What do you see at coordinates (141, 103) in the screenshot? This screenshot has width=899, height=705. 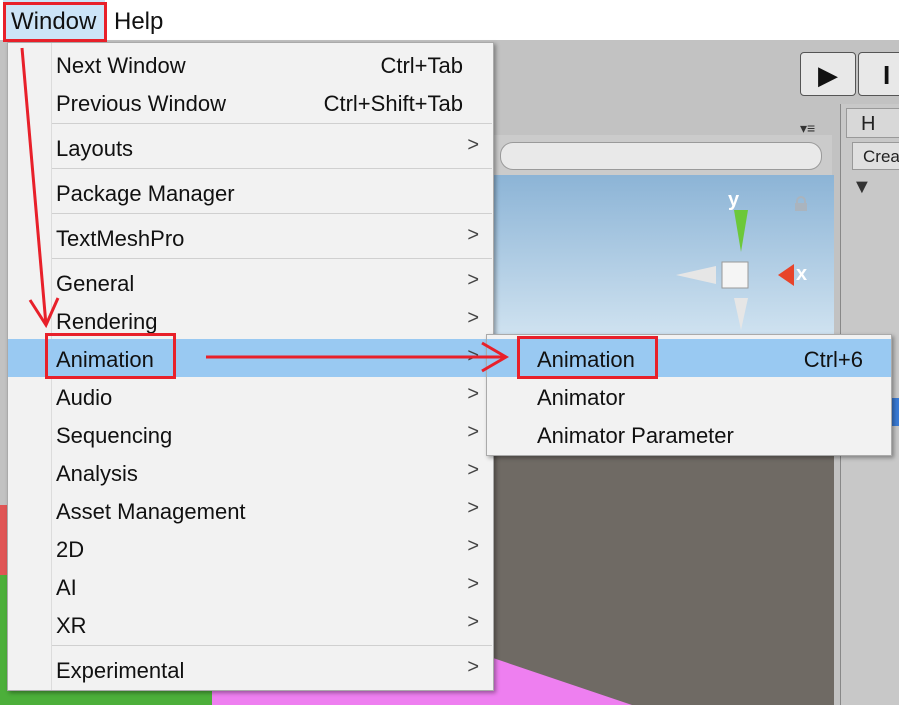 I see `menu-item-label: Previous Window` at bounding box center [141, 103].